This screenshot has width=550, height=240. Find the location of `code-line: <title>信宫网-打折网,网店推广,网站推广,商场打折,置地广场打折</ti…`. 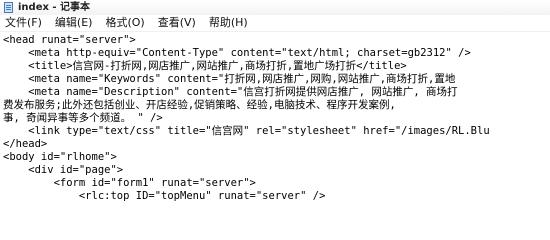

code-line: <title>信宫网-打折网,网店推广,网站推广,商场打折,置地广场打折</ti… is located at coordinates (205, 66).